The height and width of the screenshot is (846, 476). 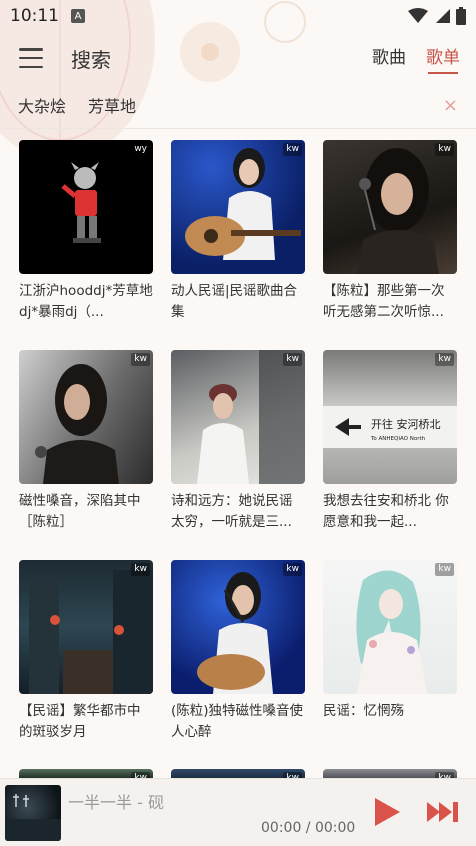 I want to click on now-playing-cover, so click(x=33, y=813).